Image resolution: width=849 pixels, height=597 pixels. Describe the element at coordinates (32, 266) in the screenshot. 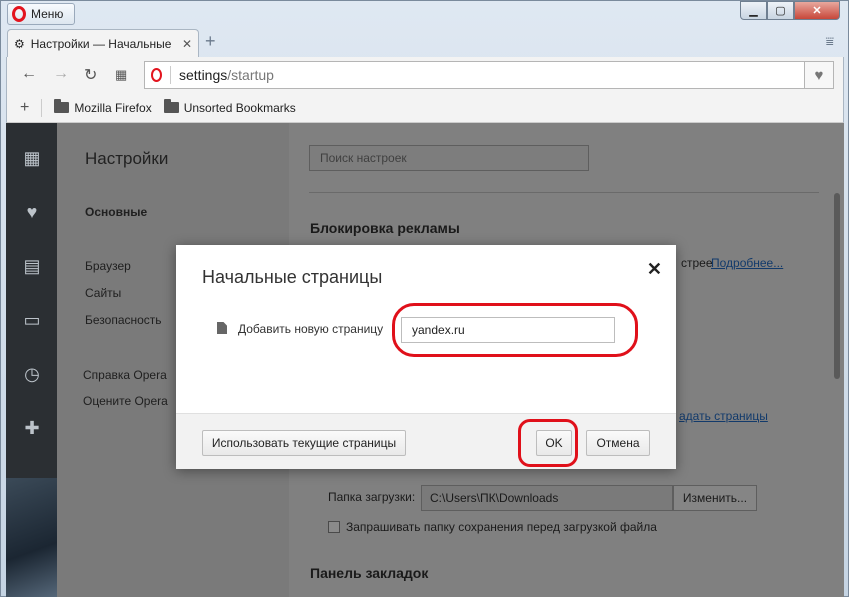

I see `news-icon: ▤` at that location.